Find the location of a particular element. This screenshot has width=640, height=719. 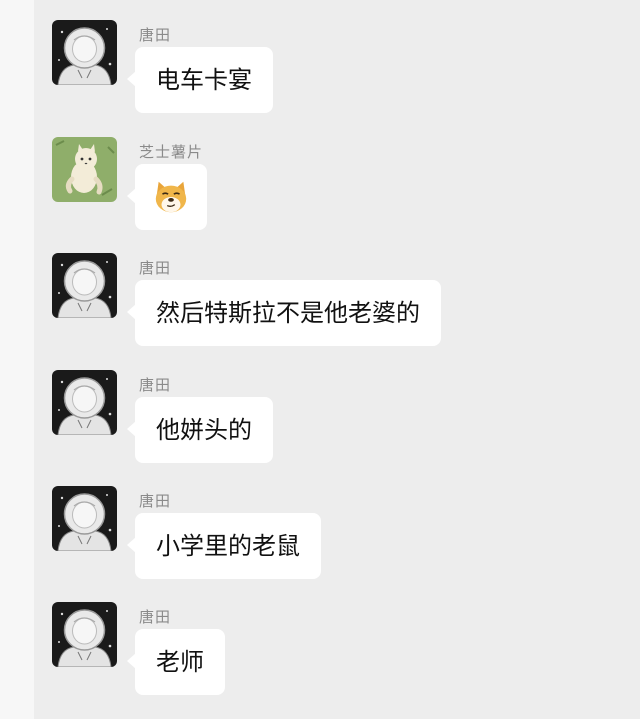

sender-name: 芝士薯片 is located at coordinates (171, 152).